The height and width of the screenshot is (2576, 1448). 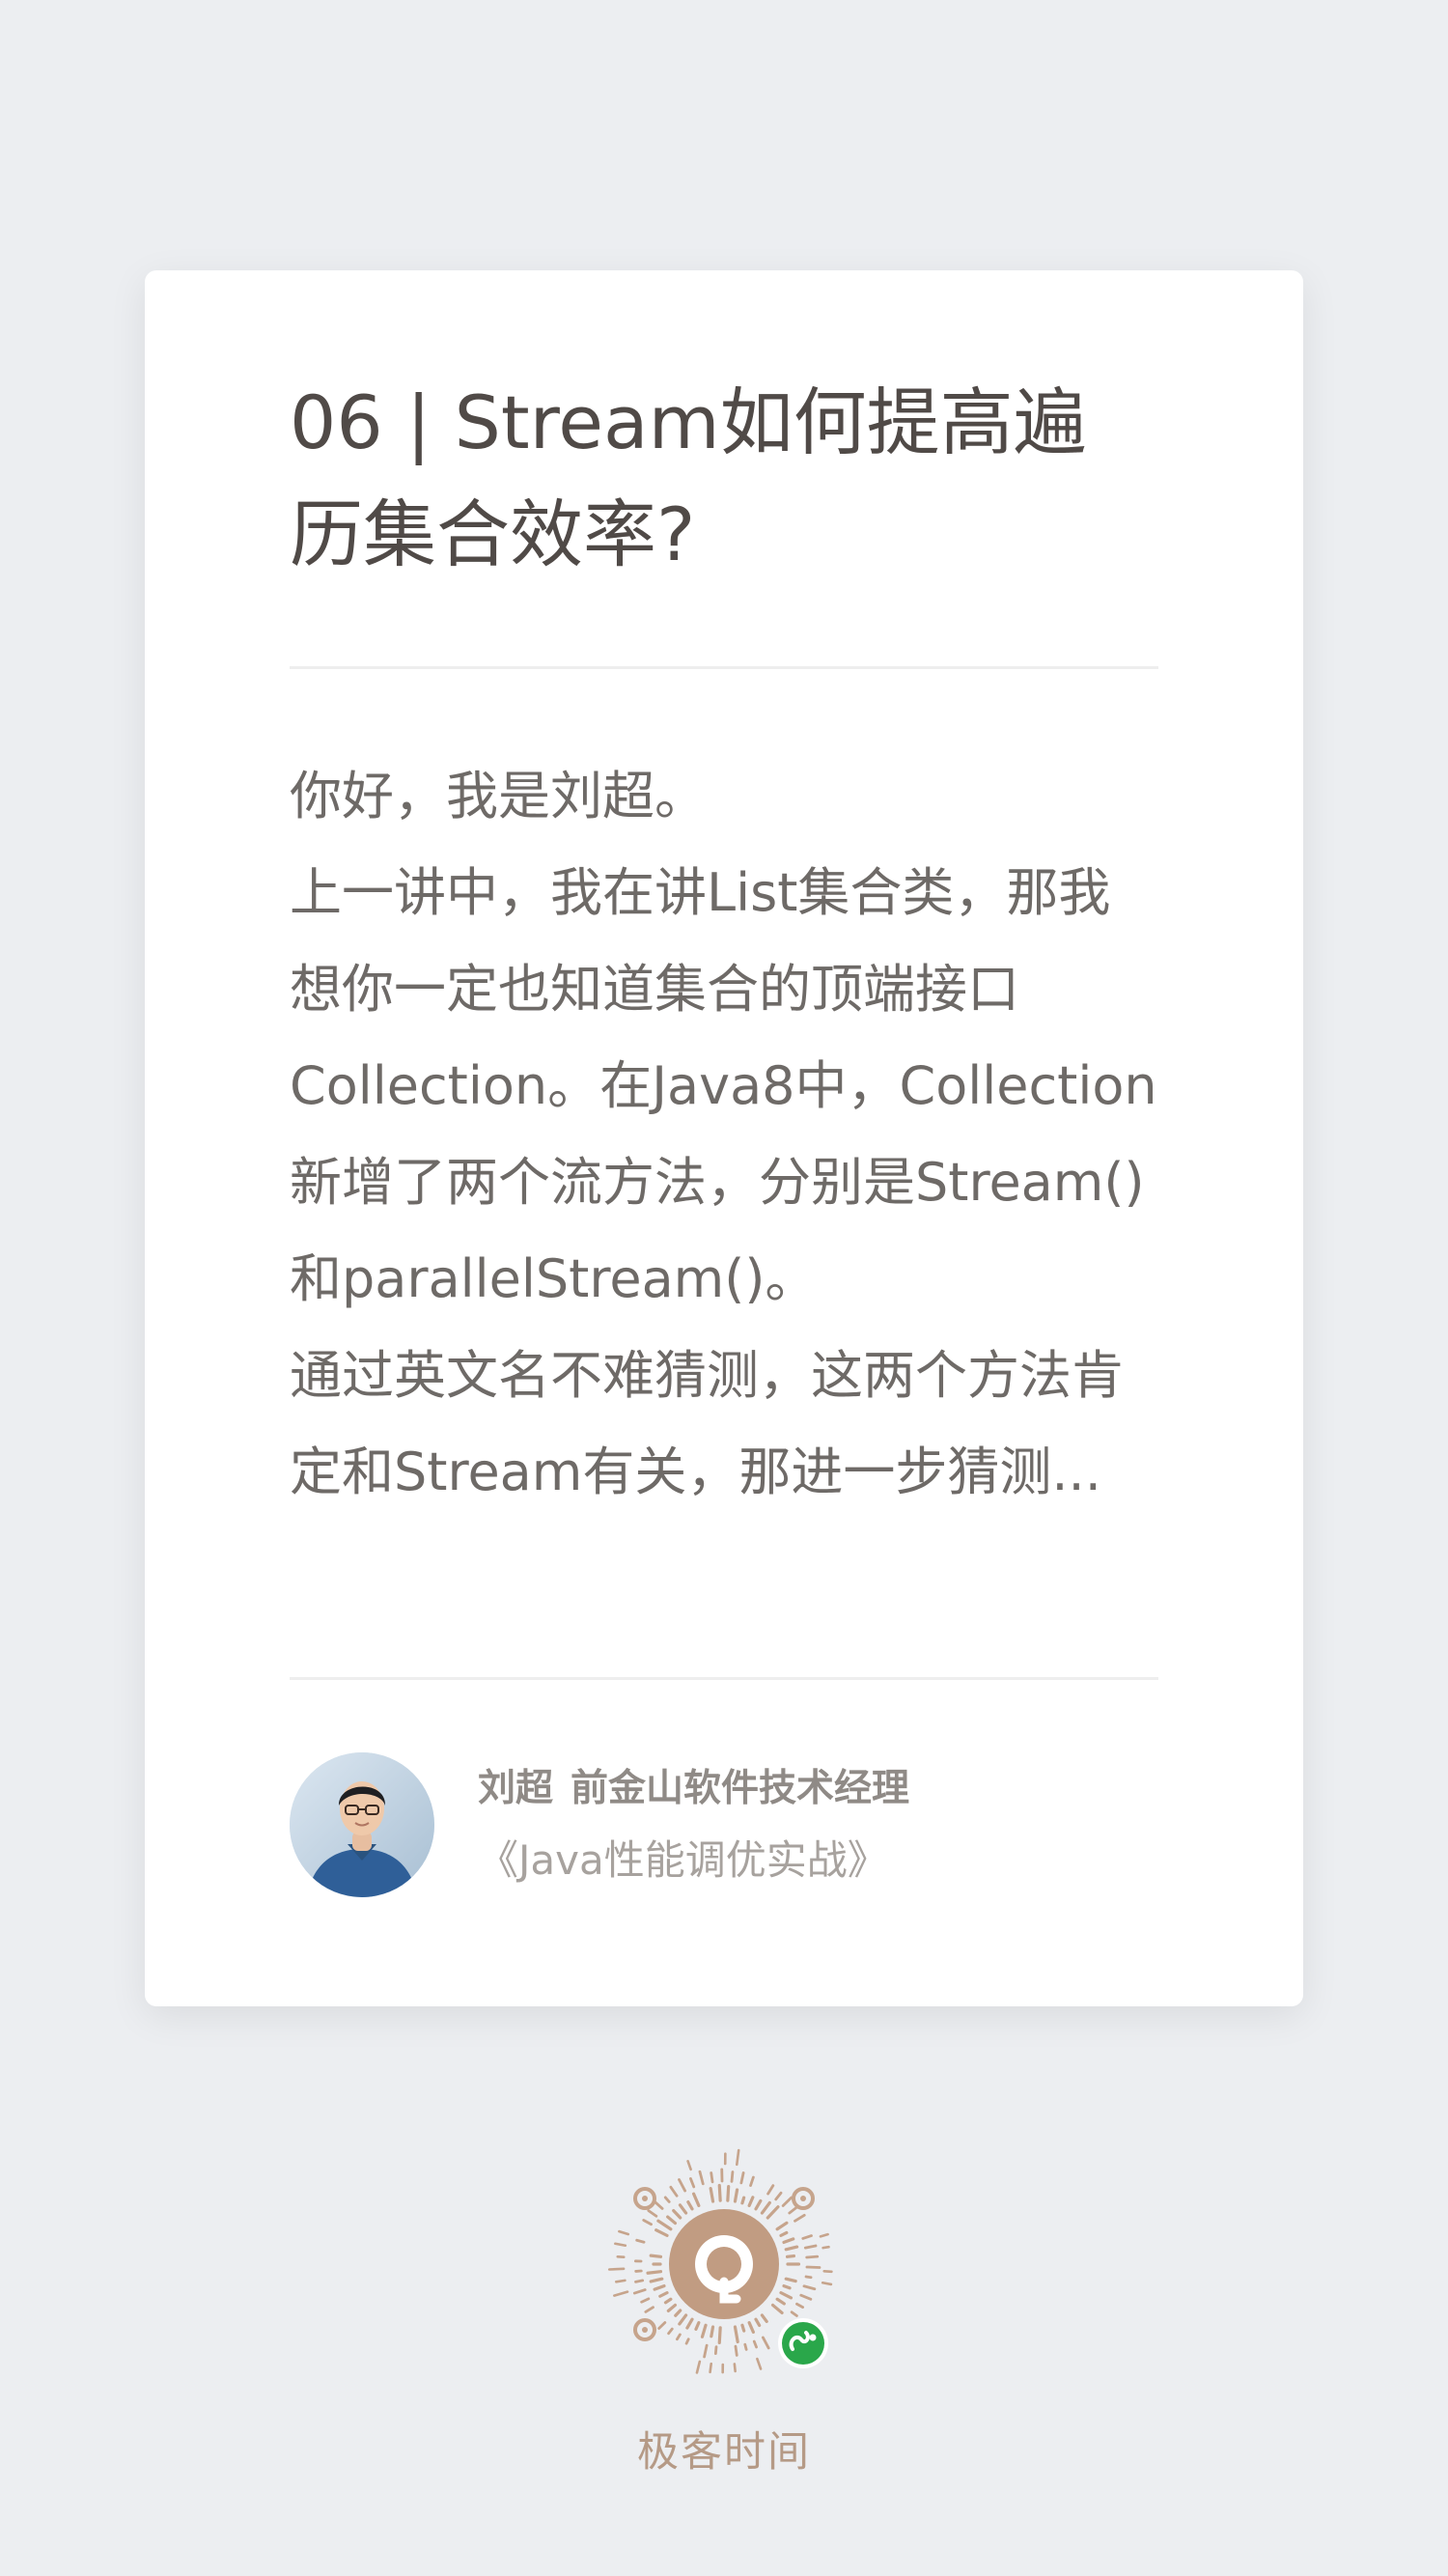 I want to click on author-info-line: 刘超 前金山软件技术经理, so click(x=694, y=1789).